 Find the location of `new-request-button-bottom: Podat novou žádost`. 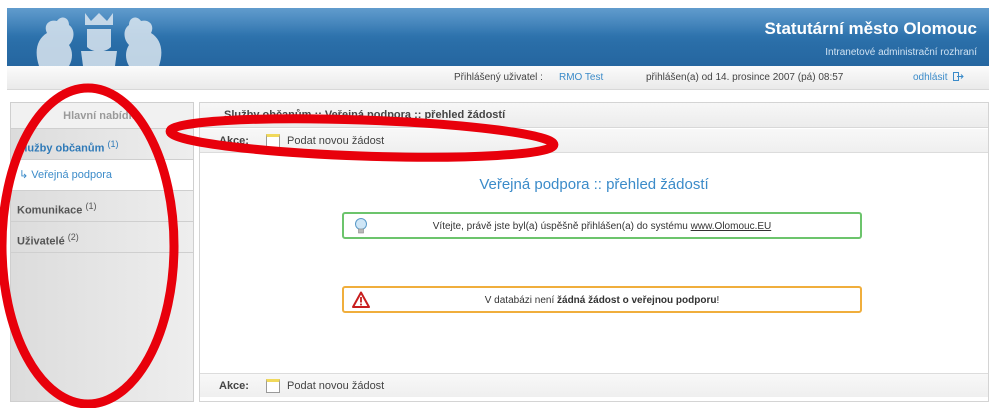

new-request-button-bottom: Podat novou žádost is located at coordinates (325, 386).